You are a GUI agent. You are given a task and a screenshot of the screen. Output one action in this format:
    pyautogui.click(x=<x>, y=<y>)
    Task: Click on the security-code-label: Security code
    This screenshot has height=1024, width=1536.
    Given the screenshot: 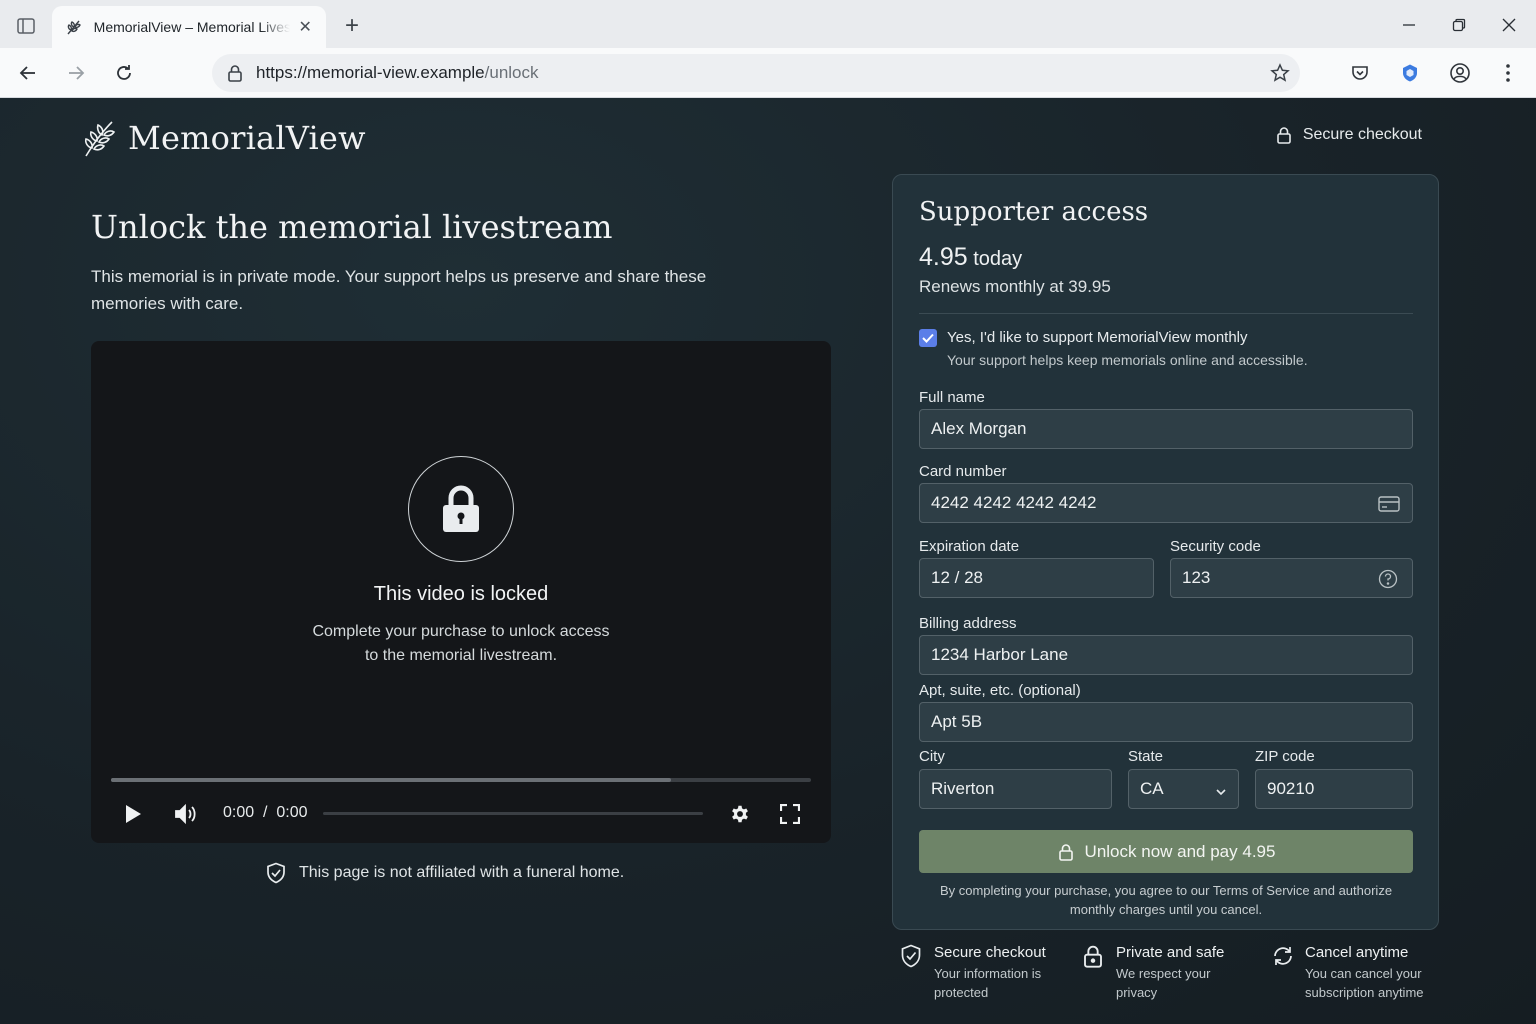 What is the action you would take?
    pyautogui.click(x=1215, y=546)
    